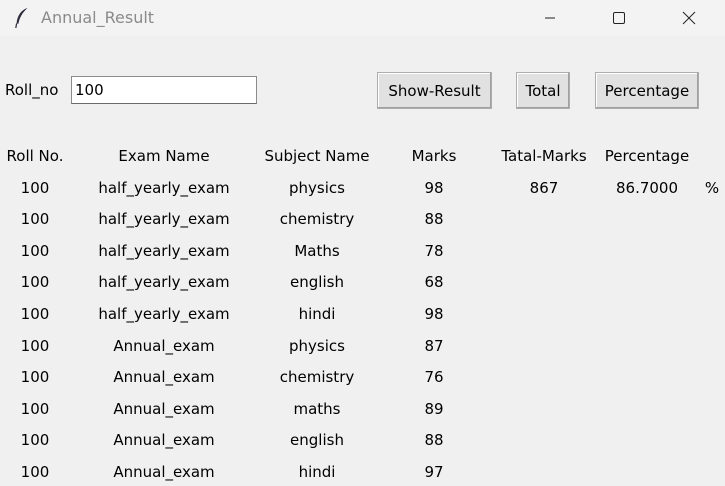  Describe the element at coordinates (544, 188) in the screenshot. I see `total-marks-value: 867` at that location.